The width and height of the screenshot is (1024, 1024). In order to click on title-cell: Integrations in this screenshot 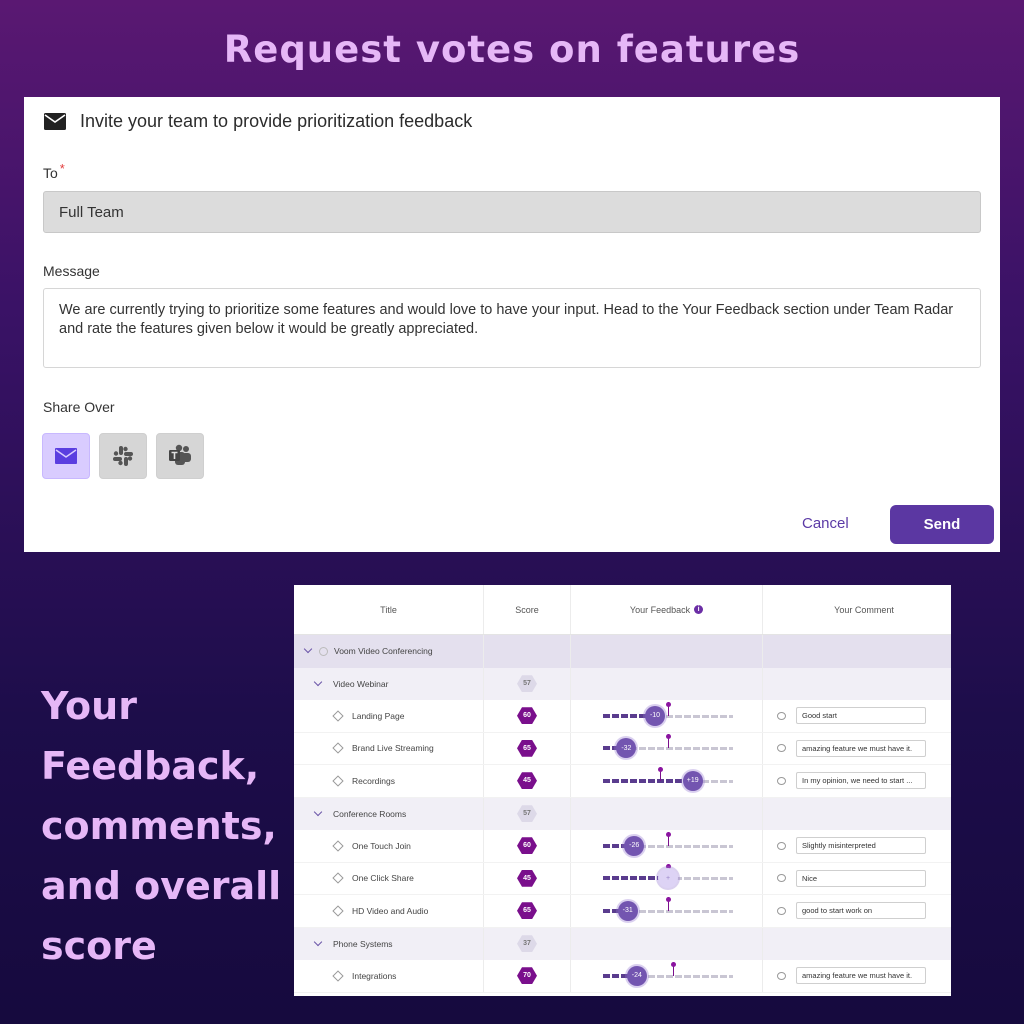, I will do `click(389, 976)`.